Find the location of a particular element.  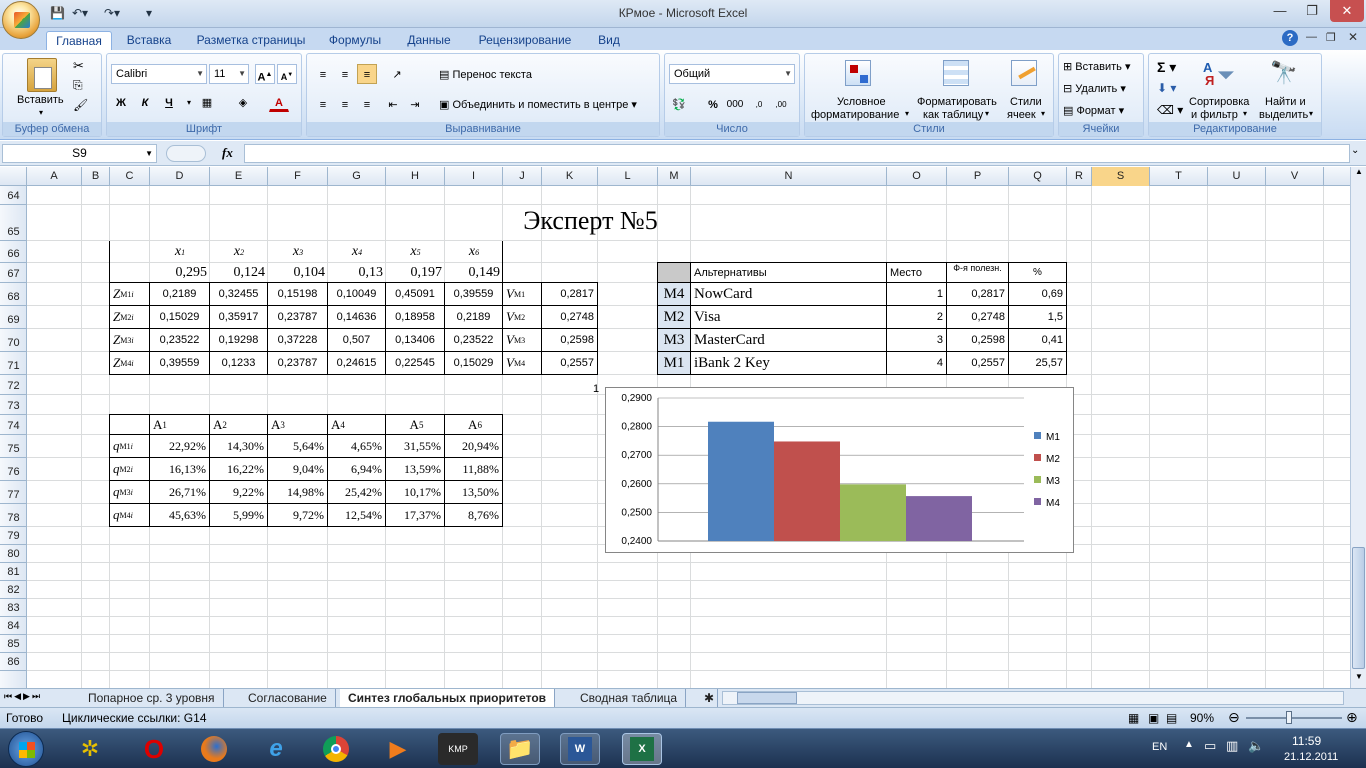

office-button is located at coordinates (21, 20).